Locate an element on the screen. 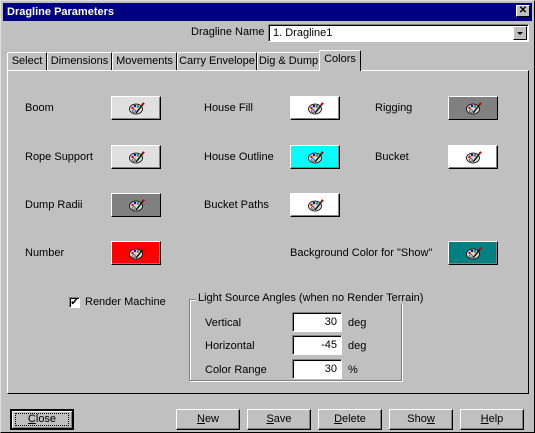 This screenshot has width=535, height=433. bucket-paths-label: Bucket Paths is located at coordinates (236, 205).